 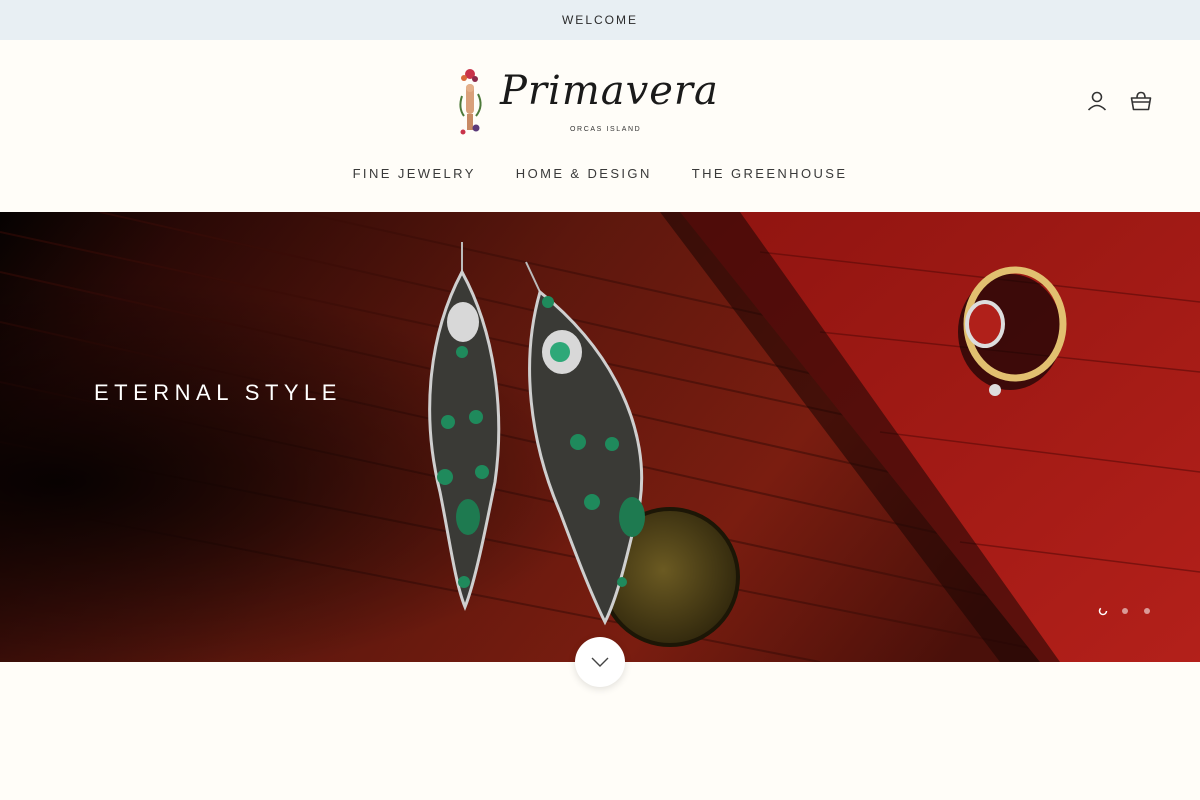 What do you see at coordinates (609, 91) in the screenshot?
I see `brand-name: Primavera` at bounding box center [609, 91].